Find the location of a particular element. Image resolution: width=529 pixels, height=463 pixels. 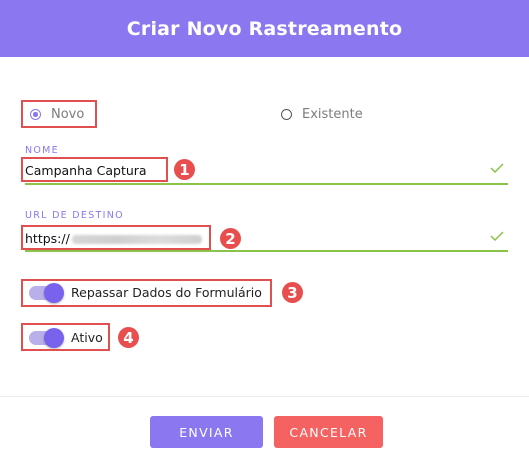

highlight-box-url is located at coordinates (116, 237).